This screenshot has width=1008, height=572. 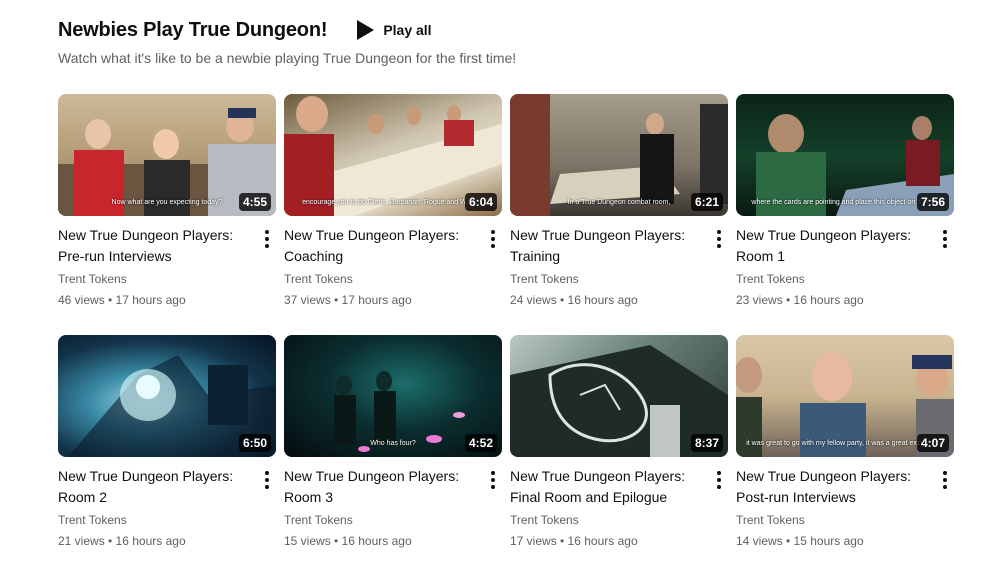 What do you see at coordinates (348, 541) in the screenshot?
I see `video-stats: 15 views • 16 hours ago` at bounding box center [348, 541].